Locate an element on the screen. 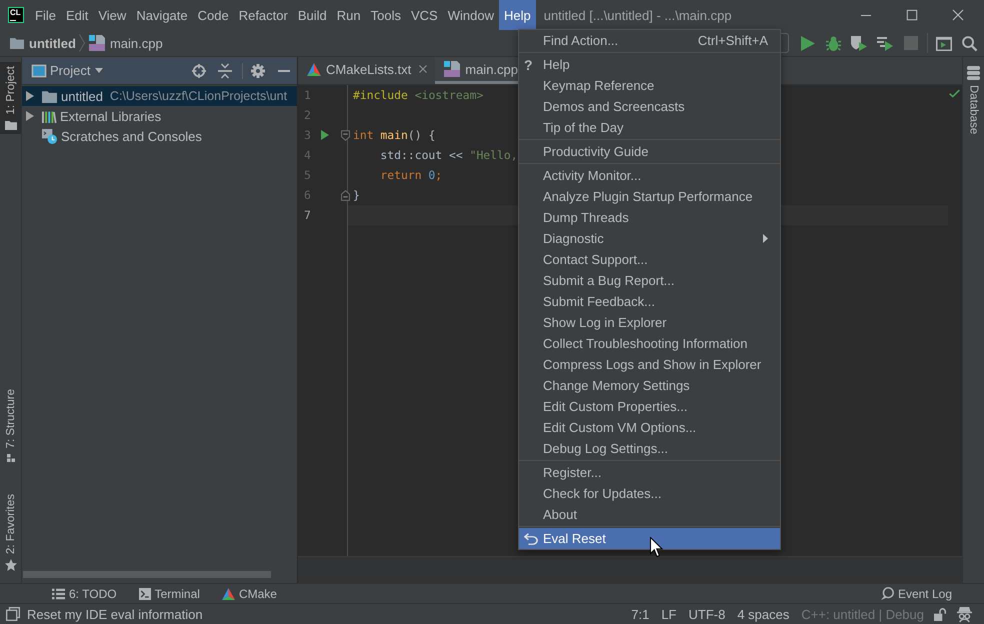 This screenshot has width=984, height=624. code-line: } is located at coordinates (356, 195).